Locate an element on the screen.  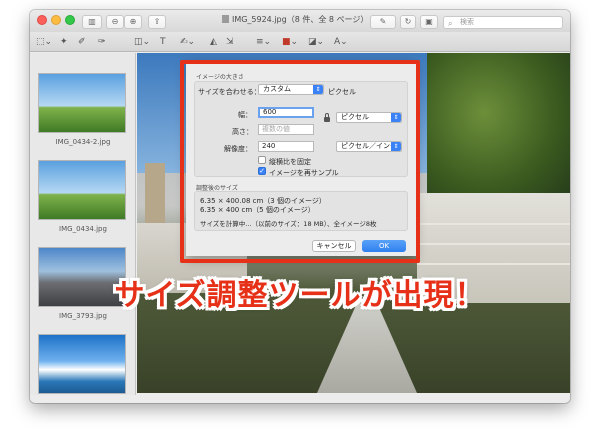
zoom-out-icon: ⊖ is located at coordinates (115, 21).